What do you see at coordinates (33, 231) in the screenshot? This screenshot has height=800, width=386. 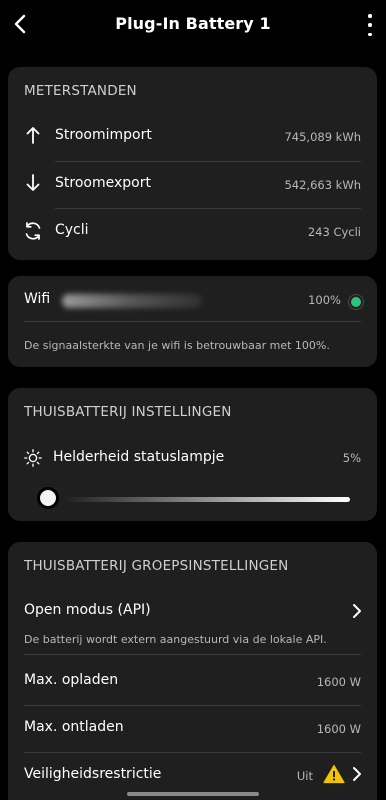 I see `cycle-icon` at bounding box center [33, 231].